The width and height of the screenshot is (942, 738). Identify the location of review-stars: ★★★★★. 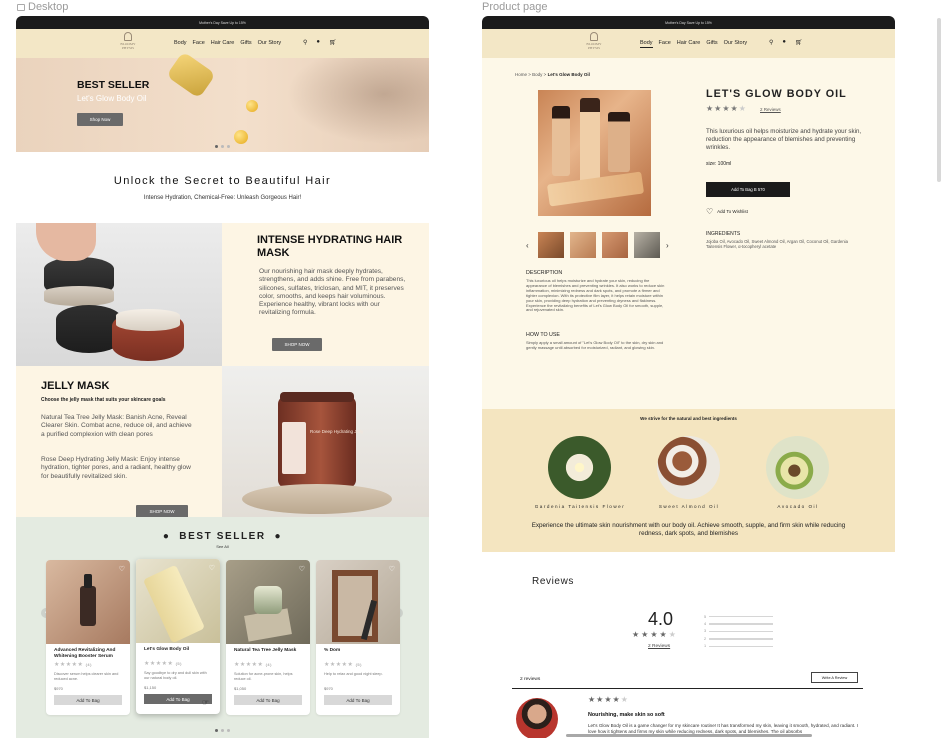
(608, 699).